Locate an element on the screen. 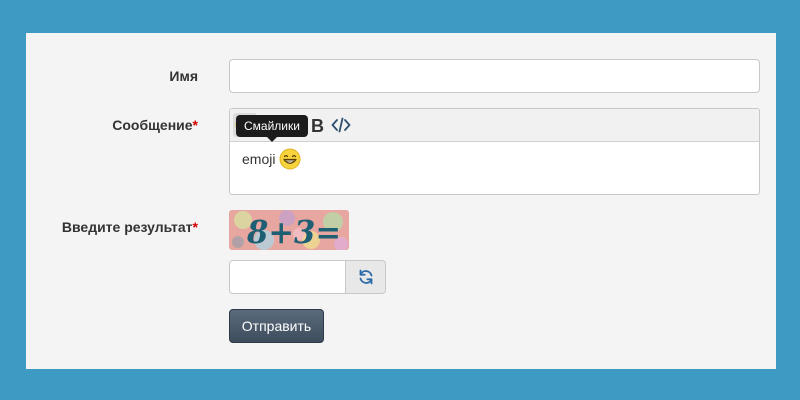 This screenshot has width=800, height=400. refresh-icon is located at coordinates (365, 277).